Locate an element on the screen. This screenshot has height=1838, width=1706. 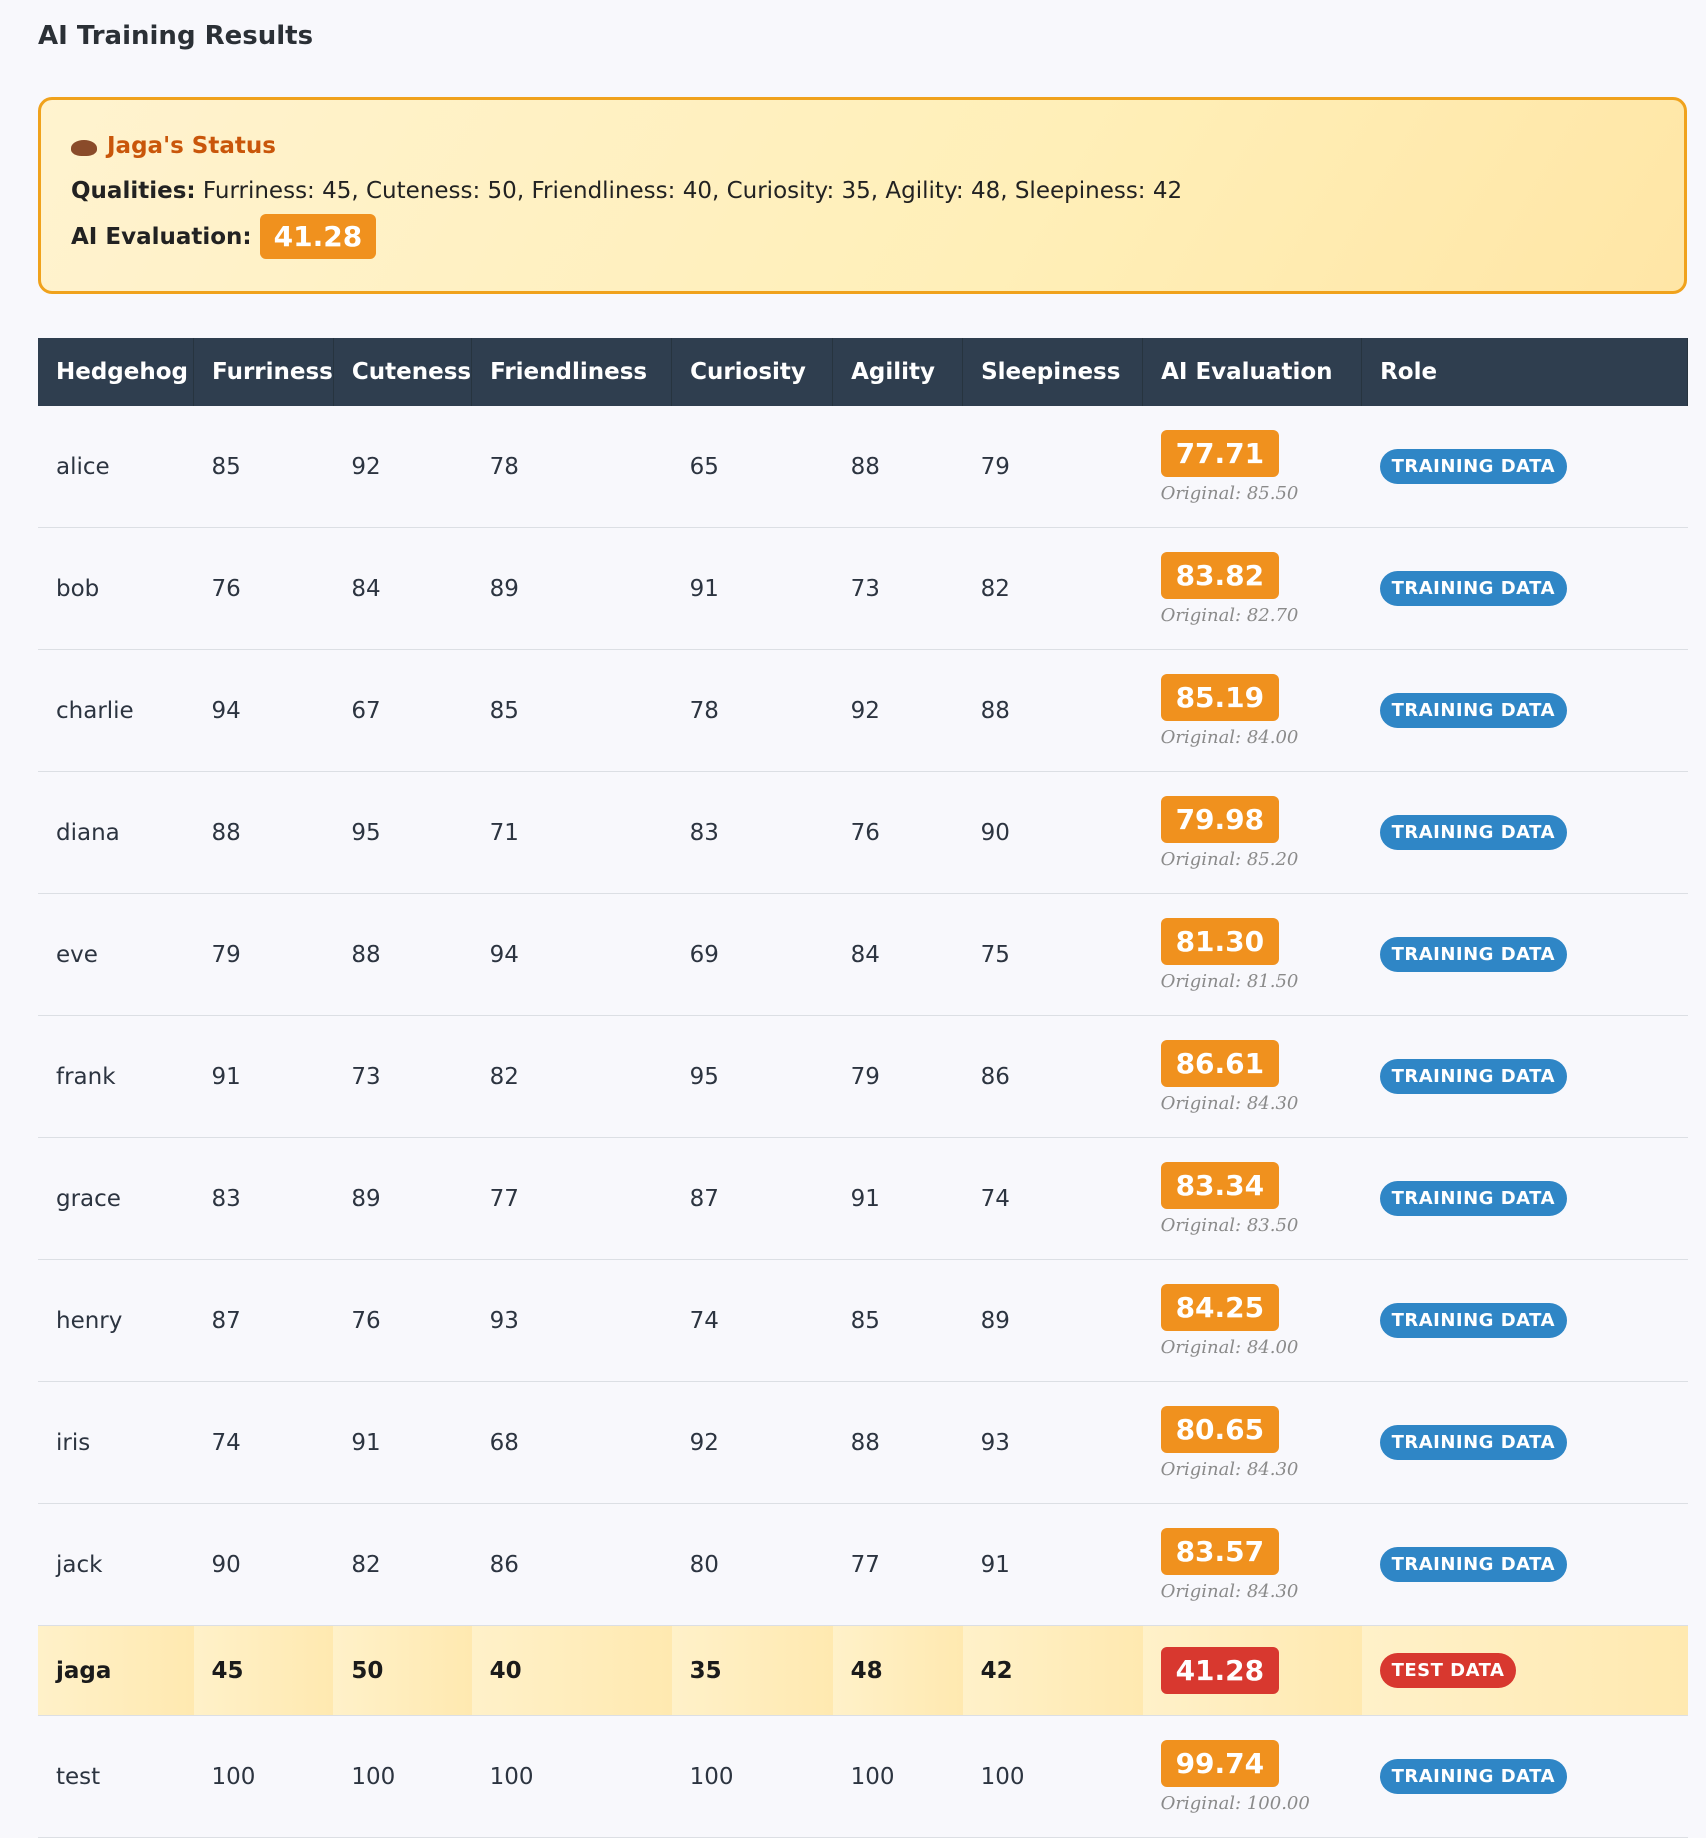
cell-agility: 92 is located at coordinates (897, 710).